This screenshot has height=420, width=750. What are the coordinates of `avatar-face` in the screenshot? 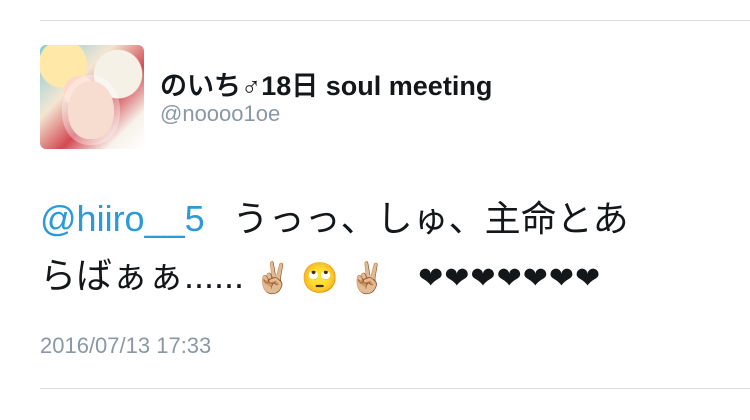 It's located at (91, 110).